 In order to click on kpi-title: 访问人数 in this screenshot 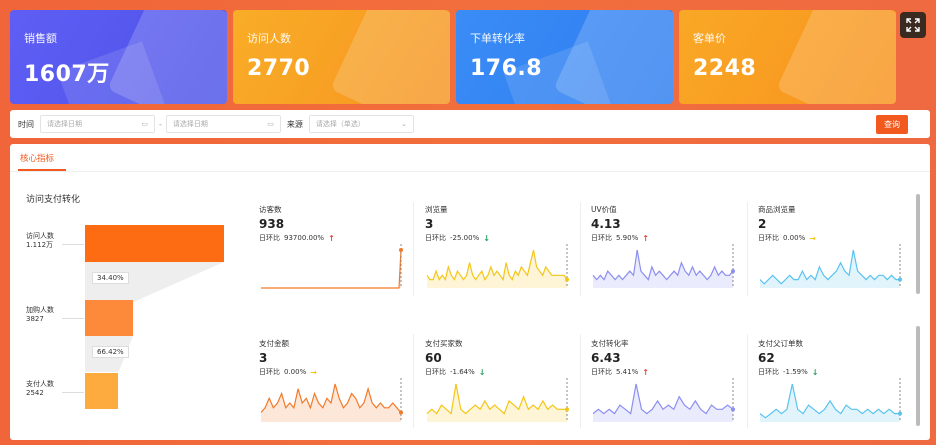, I will do `click(269, 38)`.